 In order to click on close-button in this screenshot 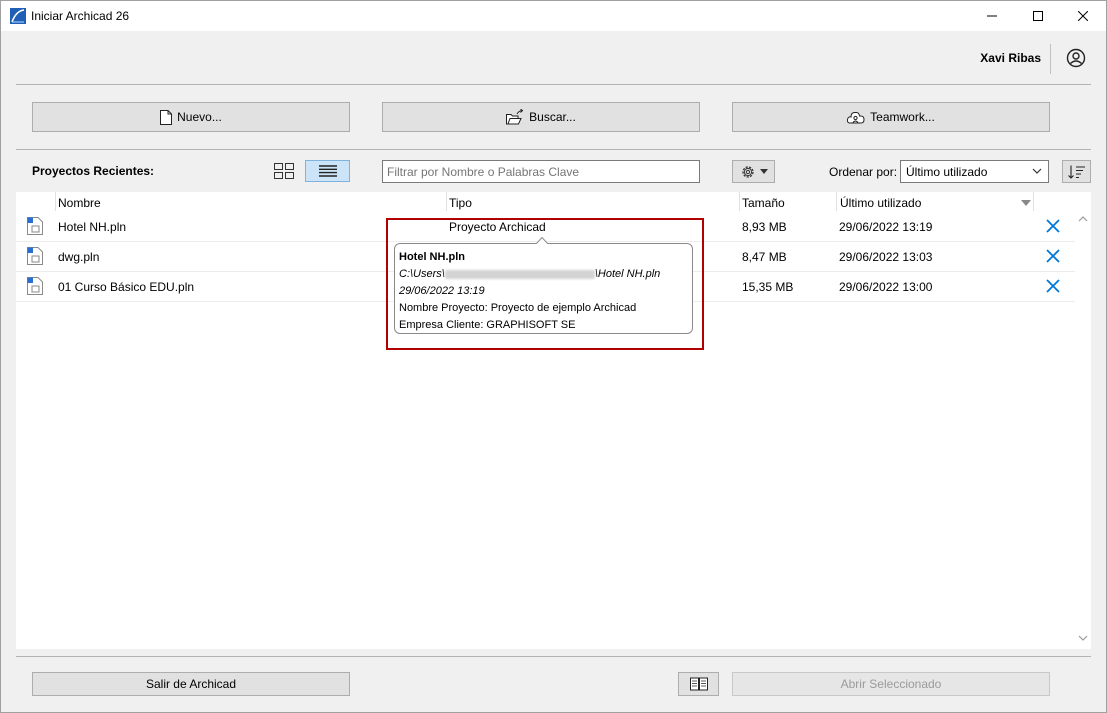, I will do `click(1083, 16)`.